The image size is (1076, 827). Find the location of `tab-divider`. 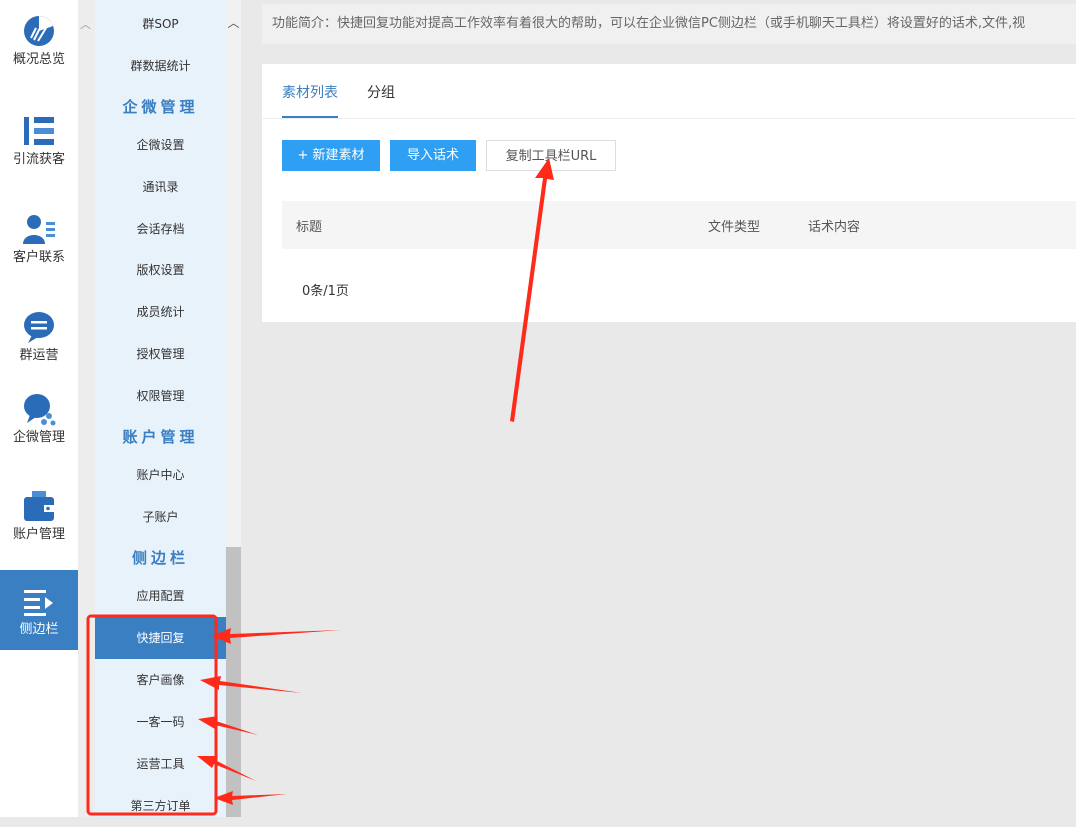

tab-divider is located at coordinates (669, 118).